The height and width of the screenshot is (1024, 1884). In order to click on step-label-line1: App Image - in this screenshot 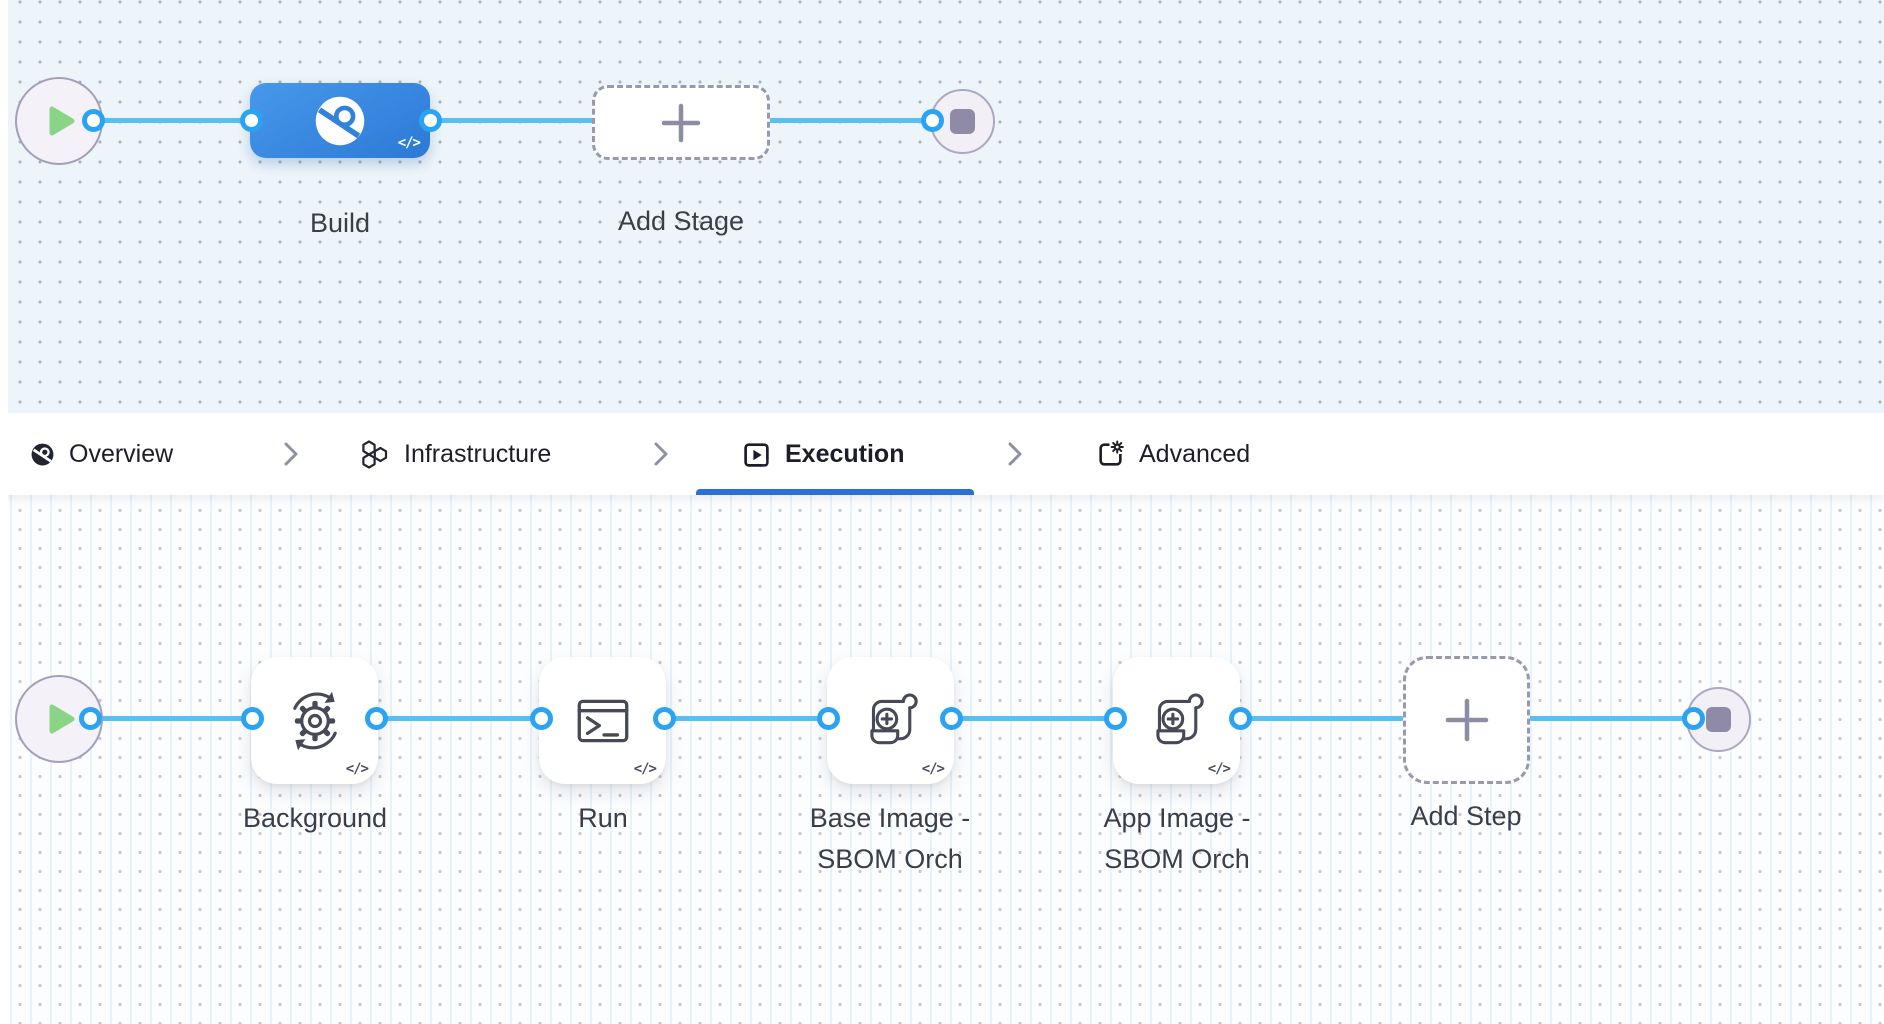, I will do `click(1177, 818)`.